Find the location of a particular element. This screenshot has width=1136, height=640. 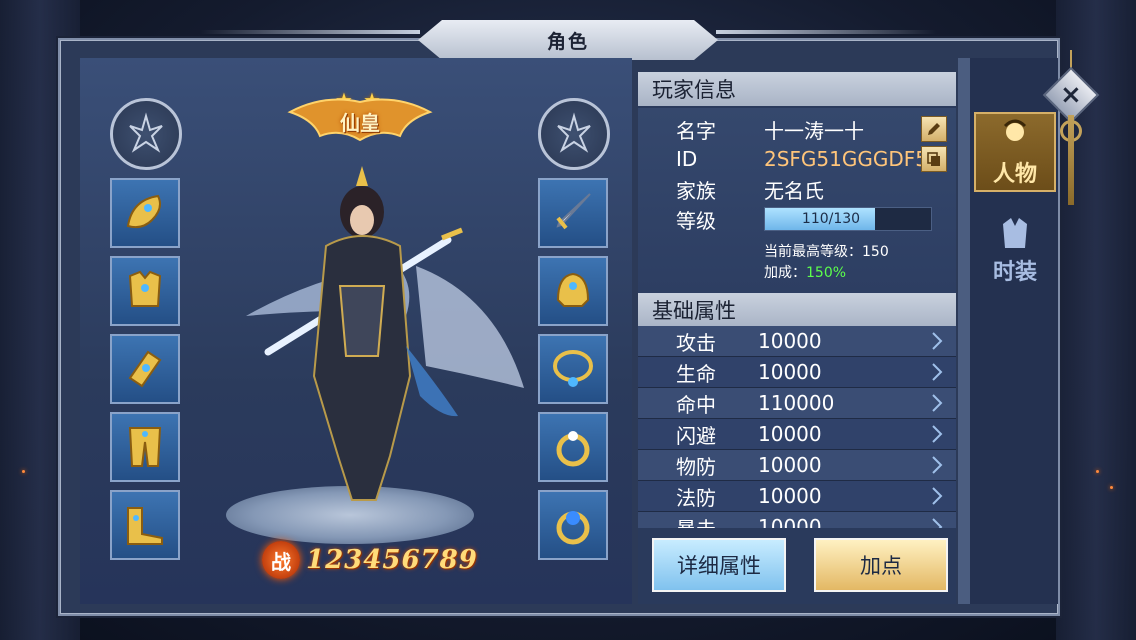

attributes-header: 基础属性 is located at coordinates (797, 310).